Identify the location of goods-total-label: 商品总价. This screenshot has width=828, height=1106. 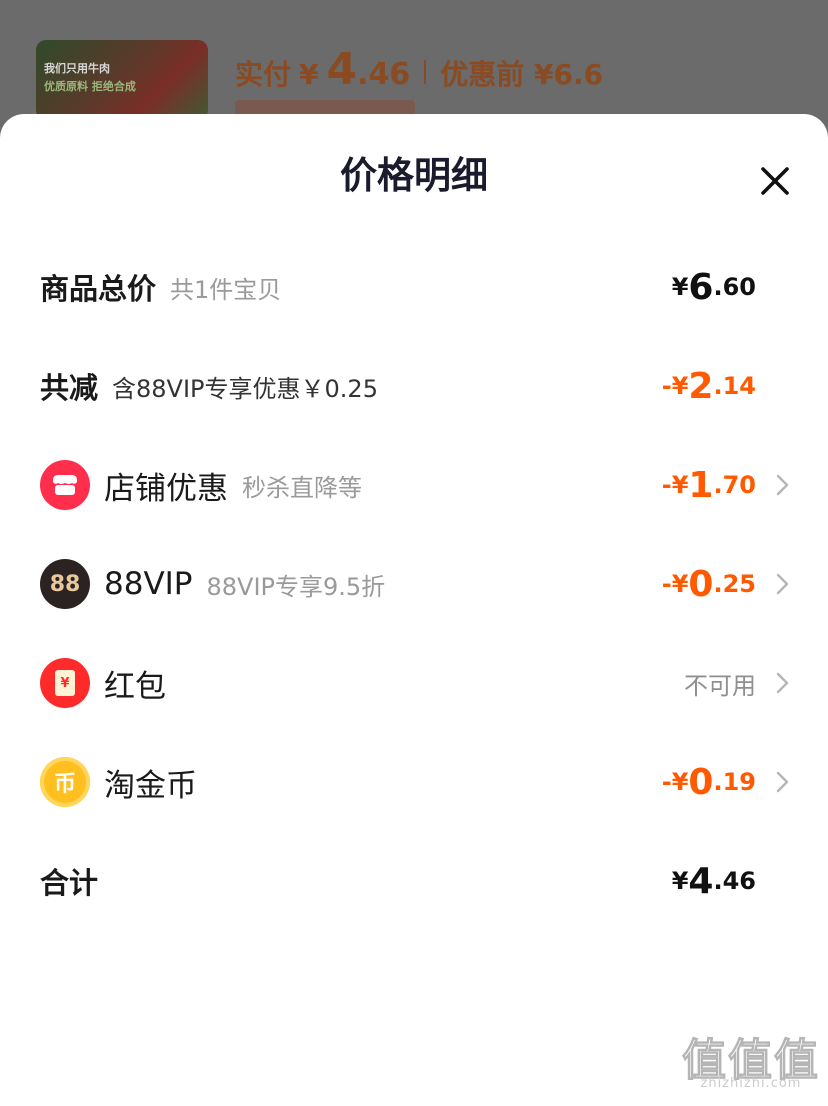
(98, 289).